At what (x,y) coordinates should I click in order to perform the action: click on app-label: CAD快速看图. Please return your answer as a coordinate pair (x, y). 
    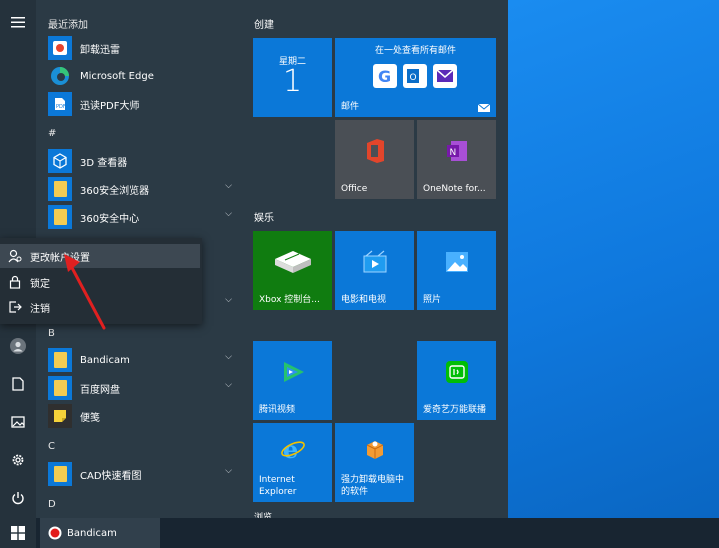
    Looking at the image, I should click on (111, 476).